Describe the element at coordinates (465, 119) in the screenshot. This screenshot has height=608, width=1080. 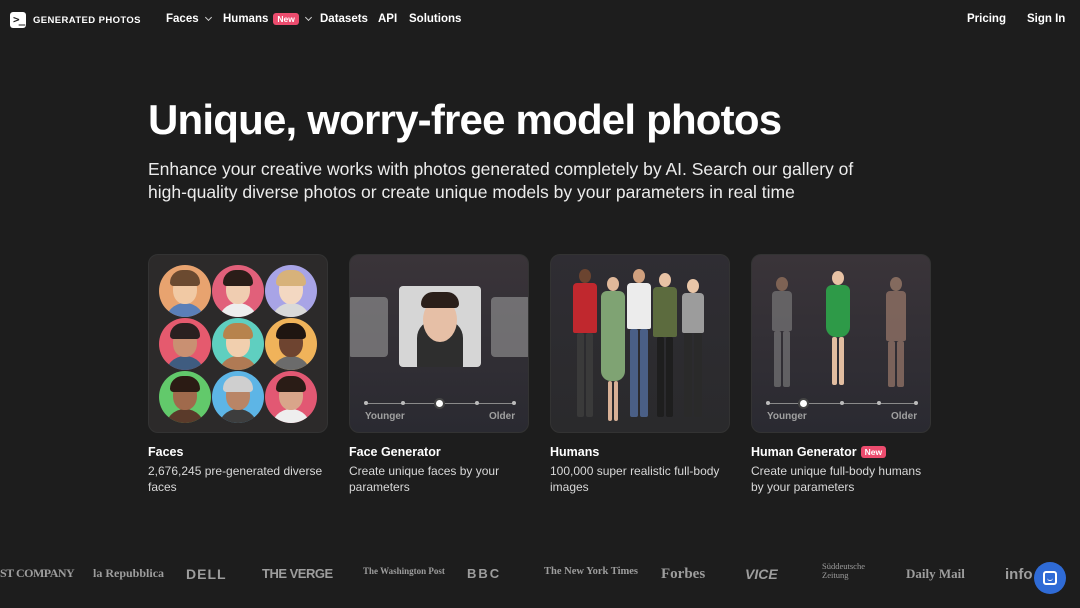
I see `page-title: Unique, worry-free model photos` at that location.